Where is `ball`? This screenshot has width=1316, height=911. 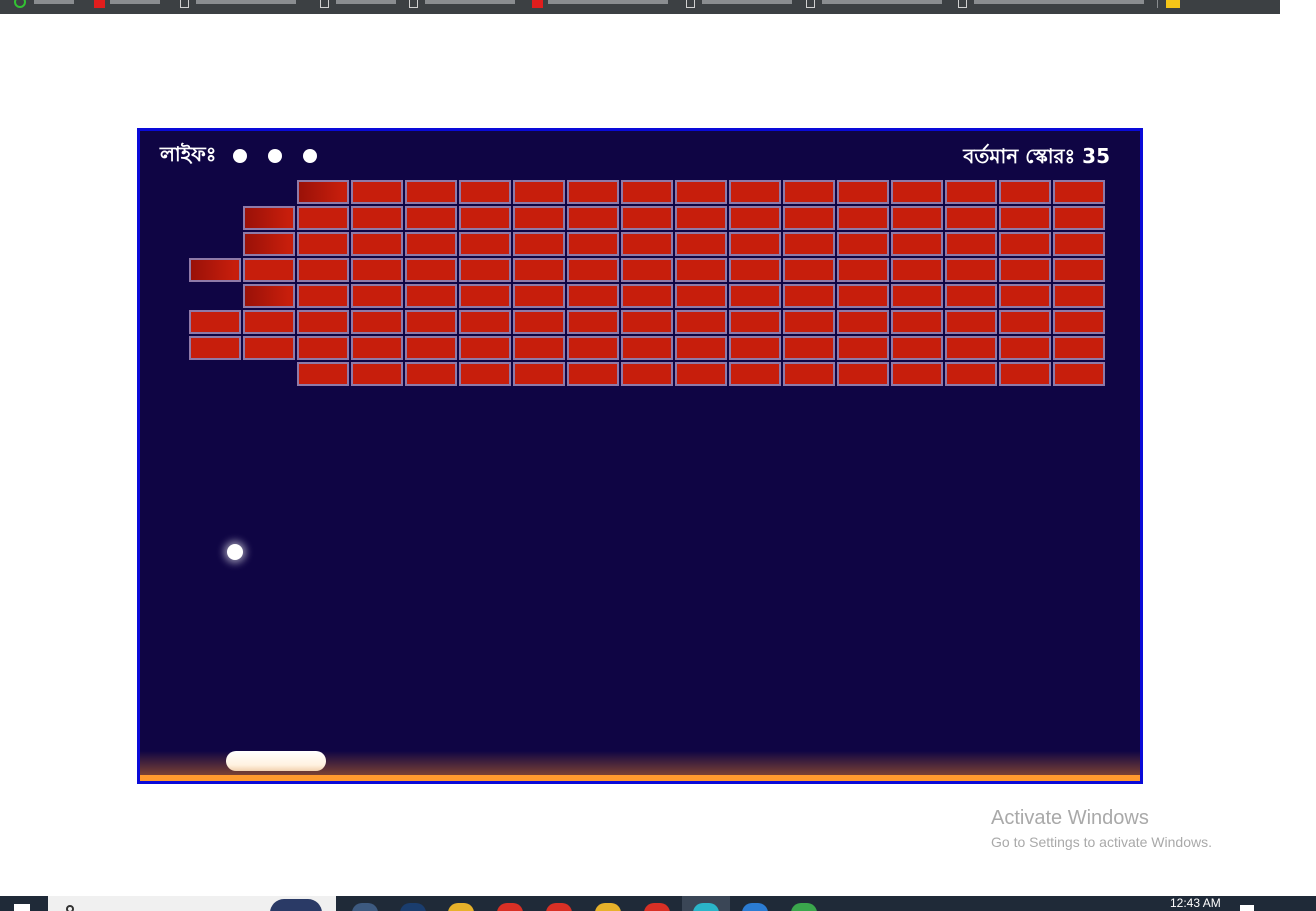
ball is located at coordinates (235, 552).